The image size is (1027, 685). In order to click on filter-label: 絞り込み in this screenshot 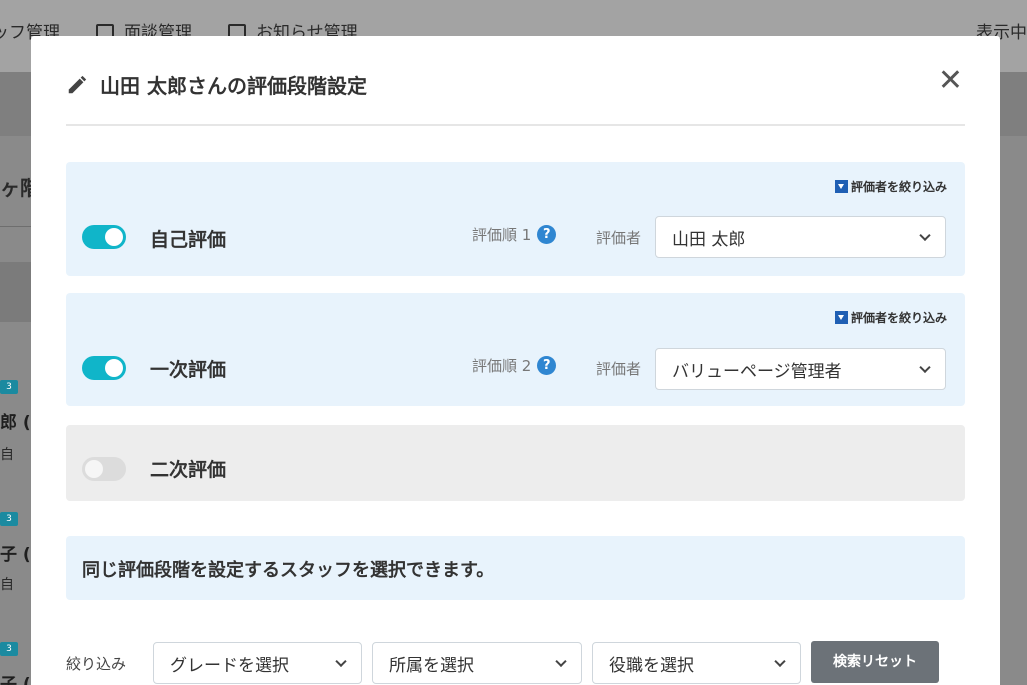, I will do `click(96, 664)`.